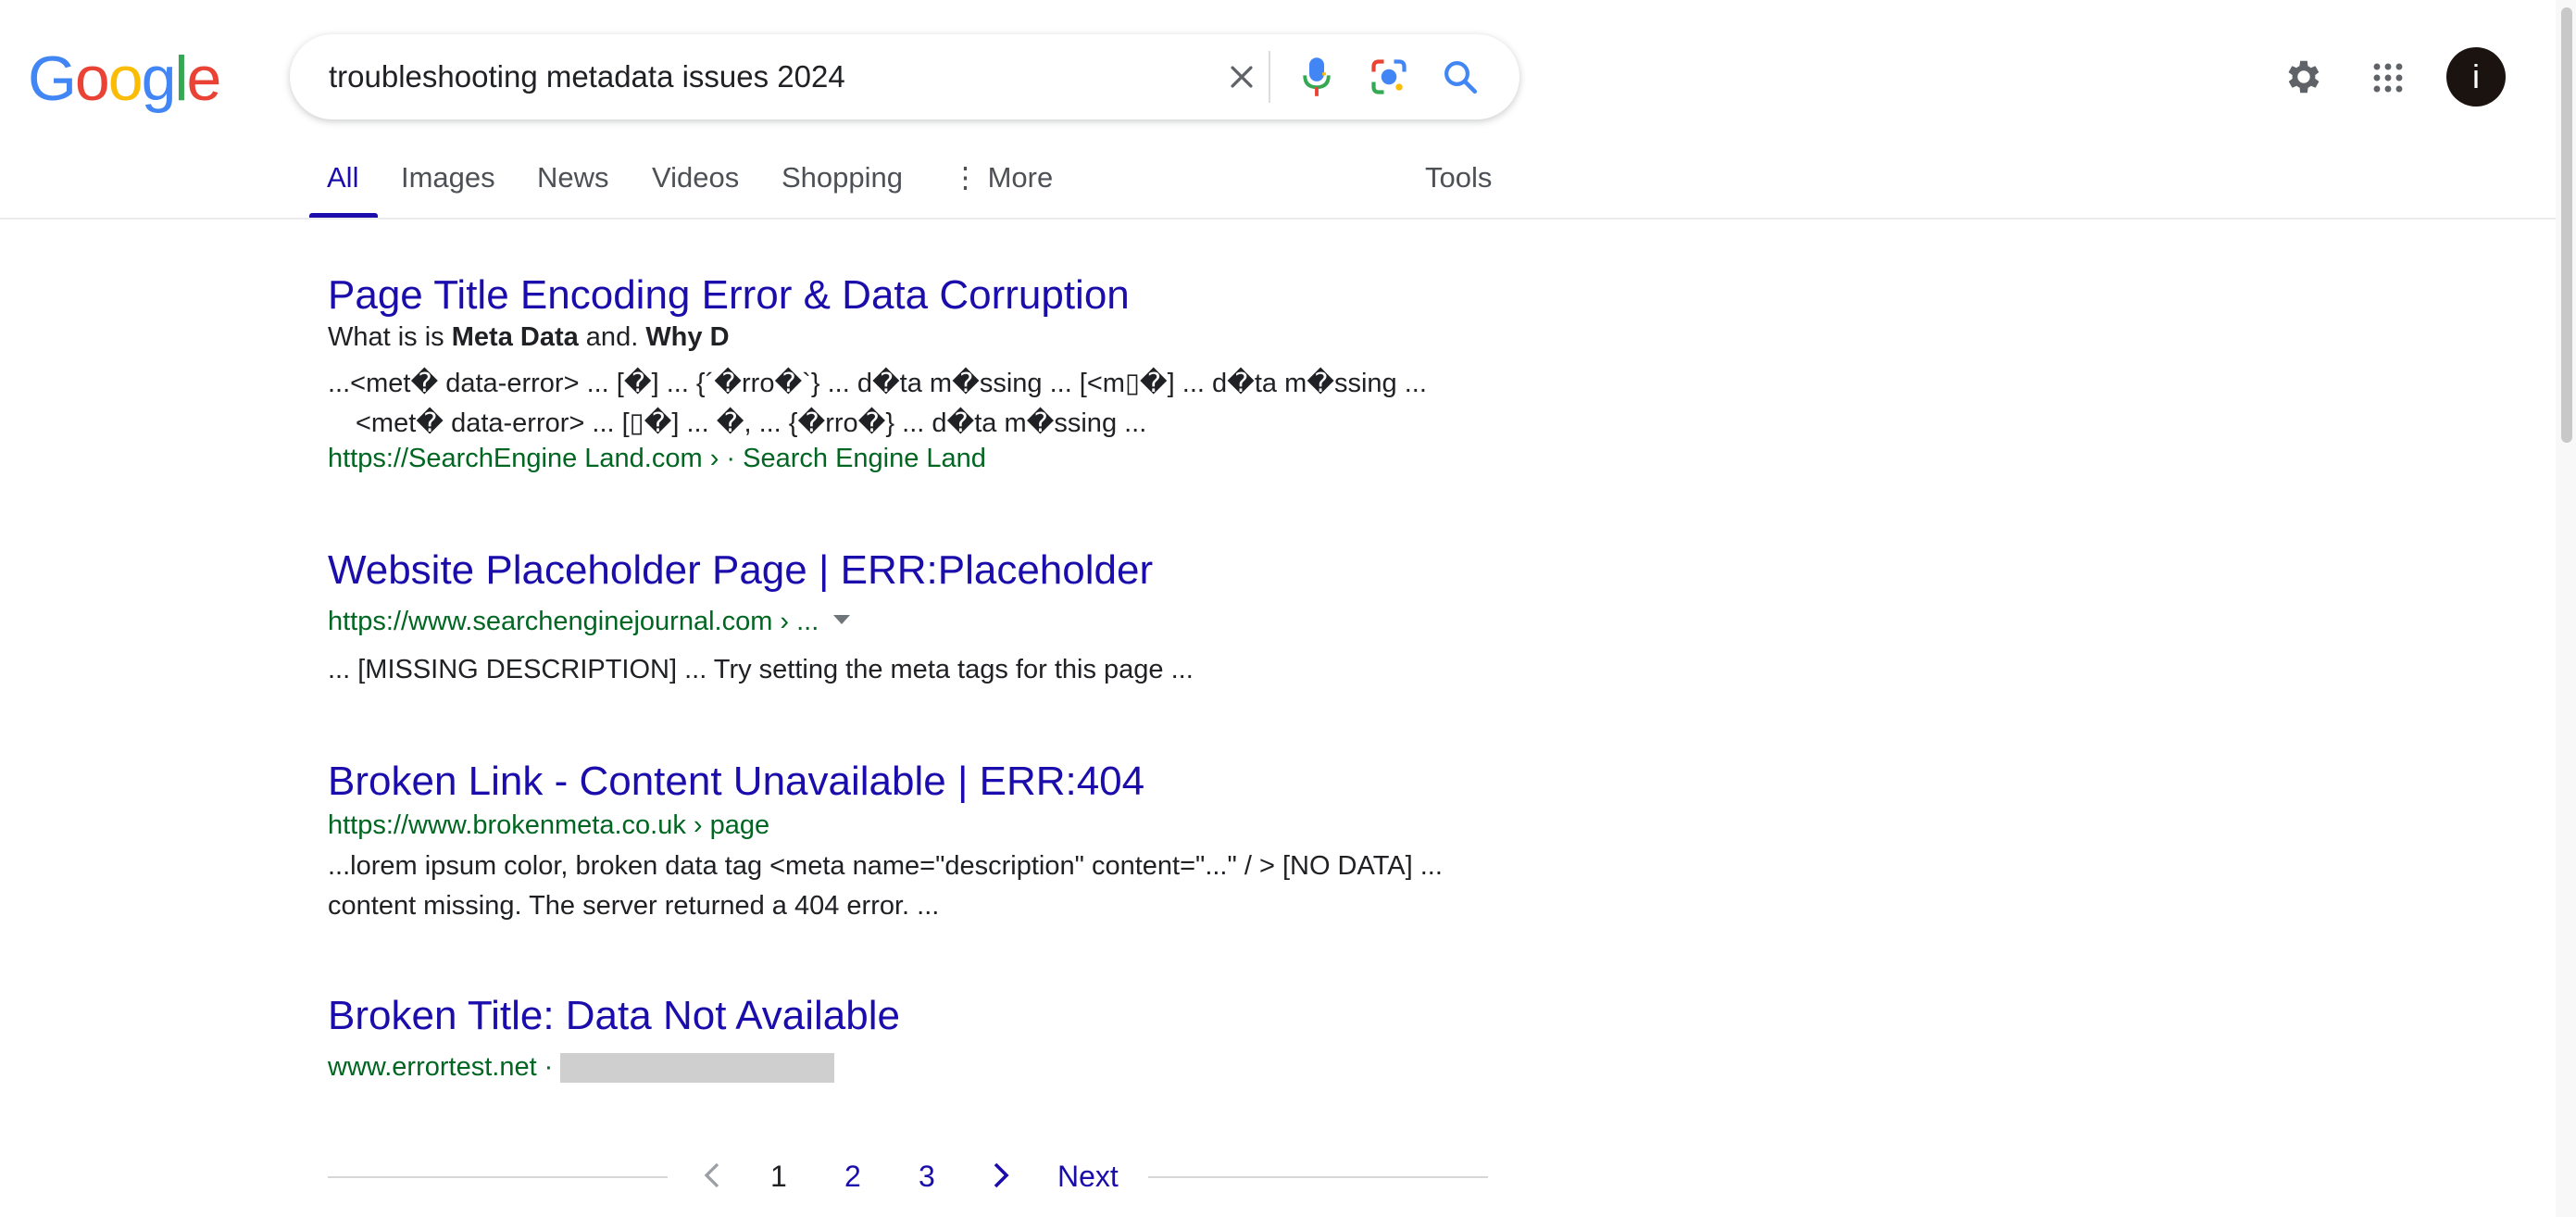  What do you see at coordinates (52, 79) in the screenshot?
I see `logo-letter: G` at bounding box center [52, 79].